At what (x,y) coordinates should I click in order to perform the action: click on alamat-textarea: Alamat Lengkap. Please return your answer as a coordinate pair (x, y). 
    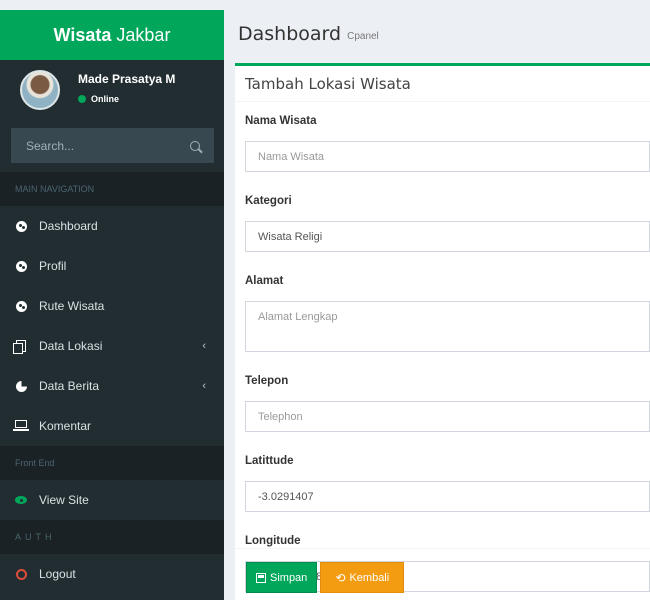
    Looking at the image, I should click on (447, 326).